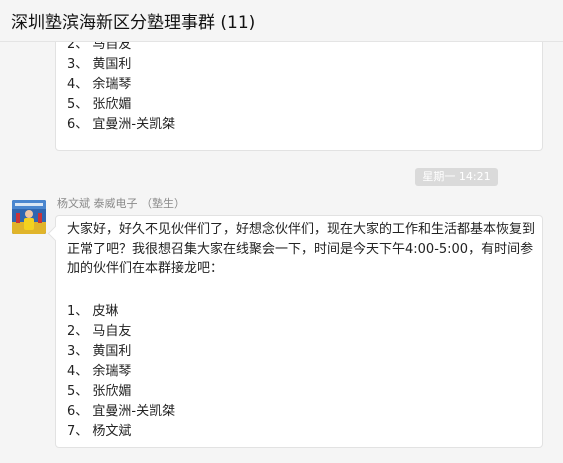 The width and height of the screenshot is (563, 463). I want to click on signup-list: 2、 马自友 3、 黄国利 4、 余瑞琴 5、 张欣媚 6、 宜曼洲-关凯桀, so click(121, 88).